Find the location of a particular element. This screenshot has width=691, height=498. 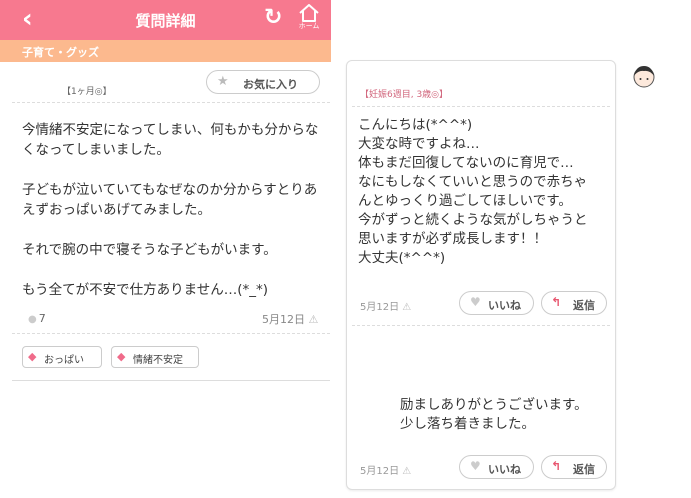

comment-count: ● 7 is located at coordinates (37, 318).